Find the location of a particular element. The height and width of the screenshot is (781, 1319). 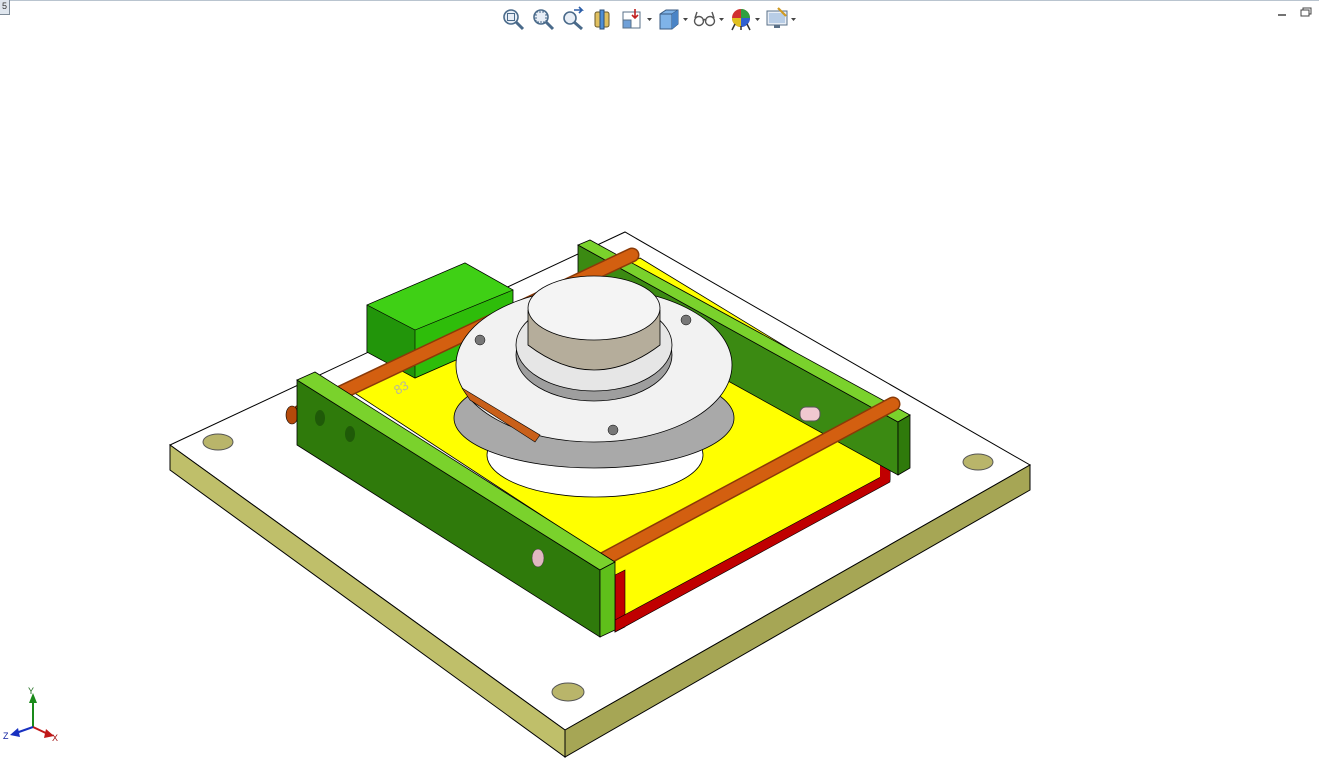

coordinate-triad: Y X Z is located at coordinates (30, 714).